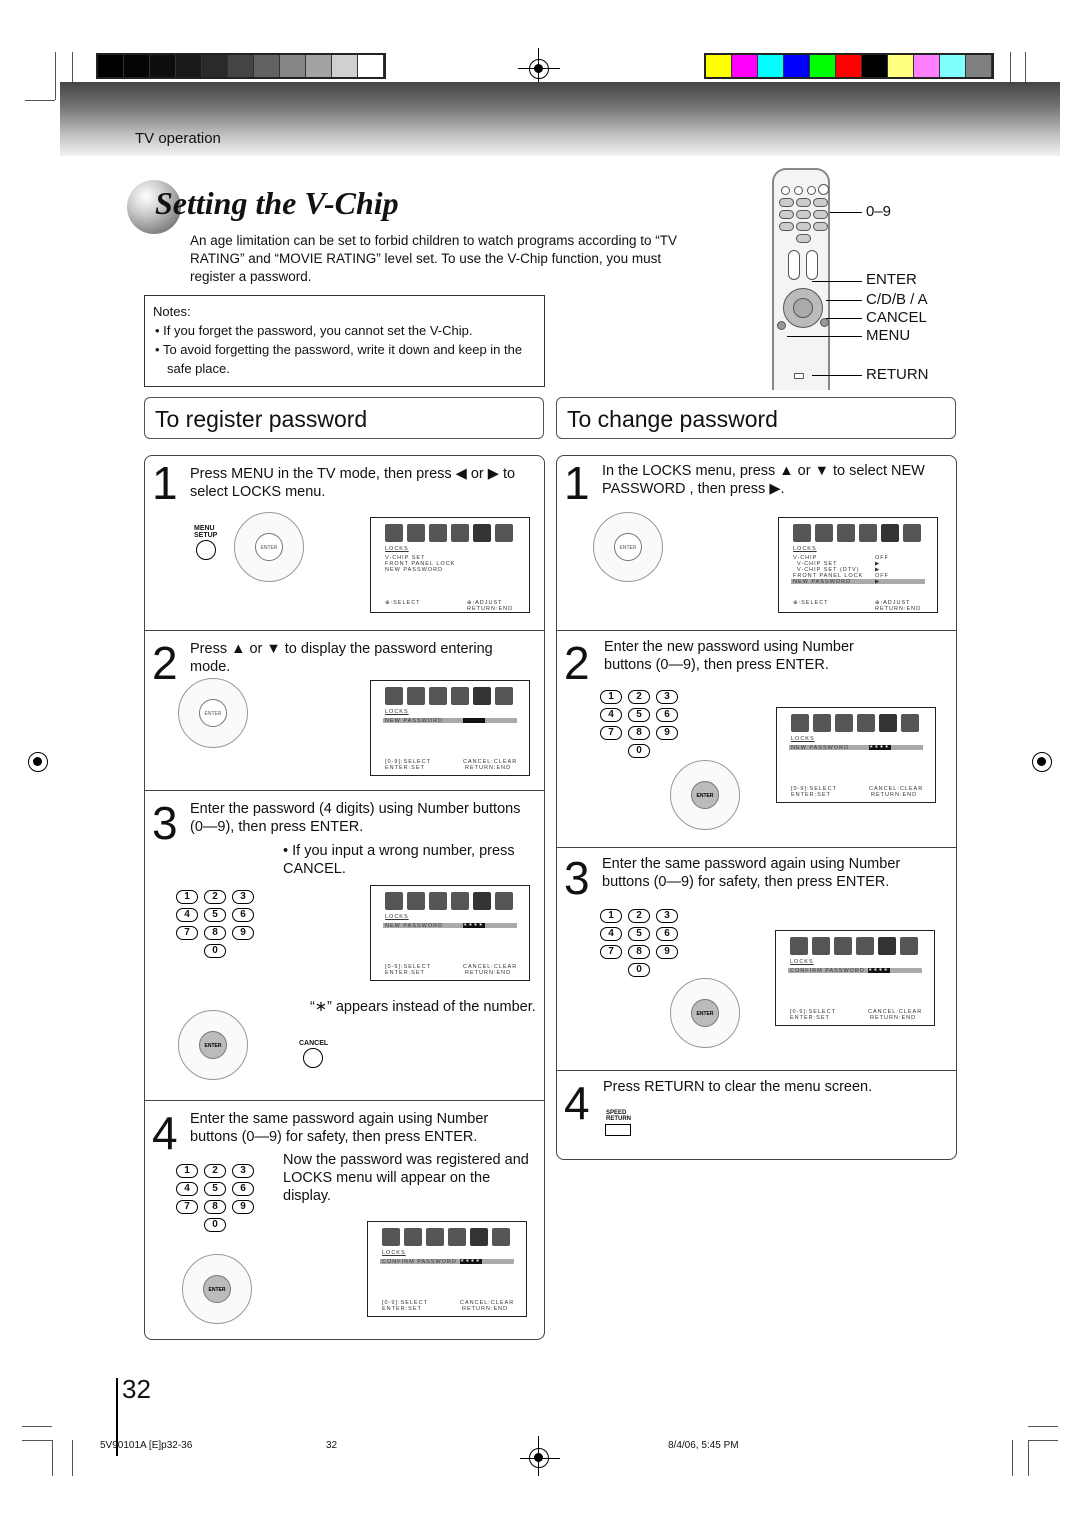  What do you see at coordinates (667, 916) in the screenshot?
I see `number-button-3: 3` at bounding box center [667, 916].